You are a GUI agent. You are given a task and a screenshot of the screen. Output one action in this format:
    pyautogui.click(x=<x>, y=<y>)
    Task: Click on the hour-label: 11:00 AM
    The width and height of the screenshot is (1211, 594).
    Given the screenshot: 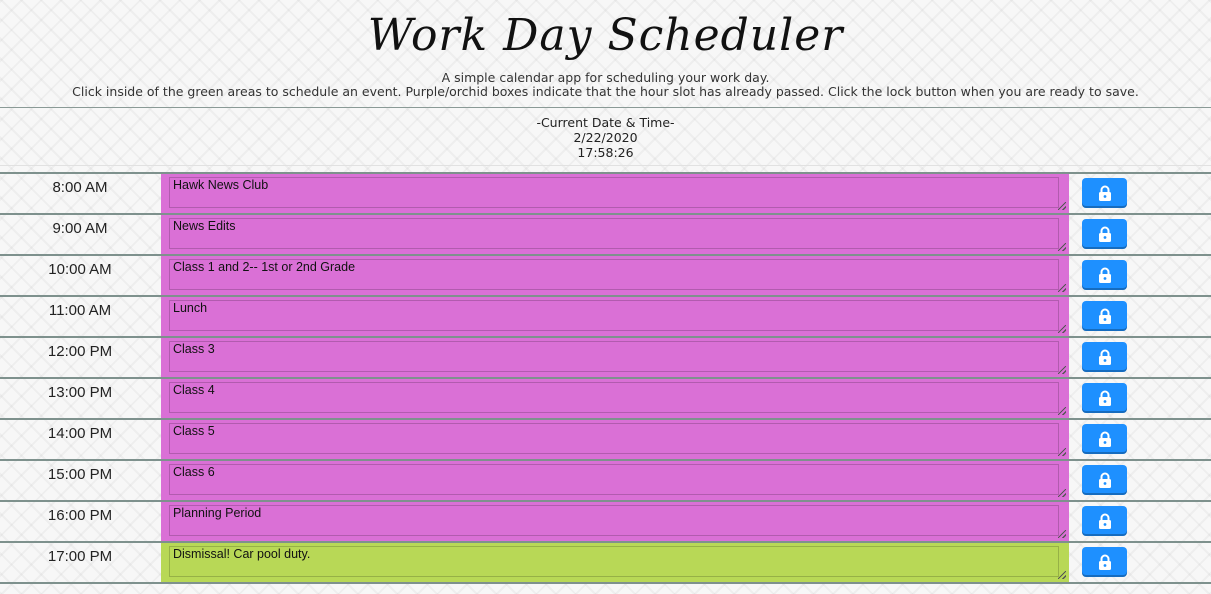 What is the action you would take?
    pyautogui.click(x=80, y=310)
    